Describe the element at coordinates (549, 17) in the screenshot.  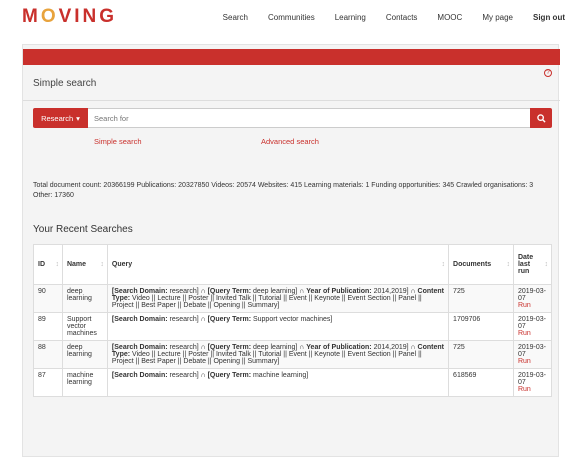
I see `nav-sign-out: Sign out` at that location.